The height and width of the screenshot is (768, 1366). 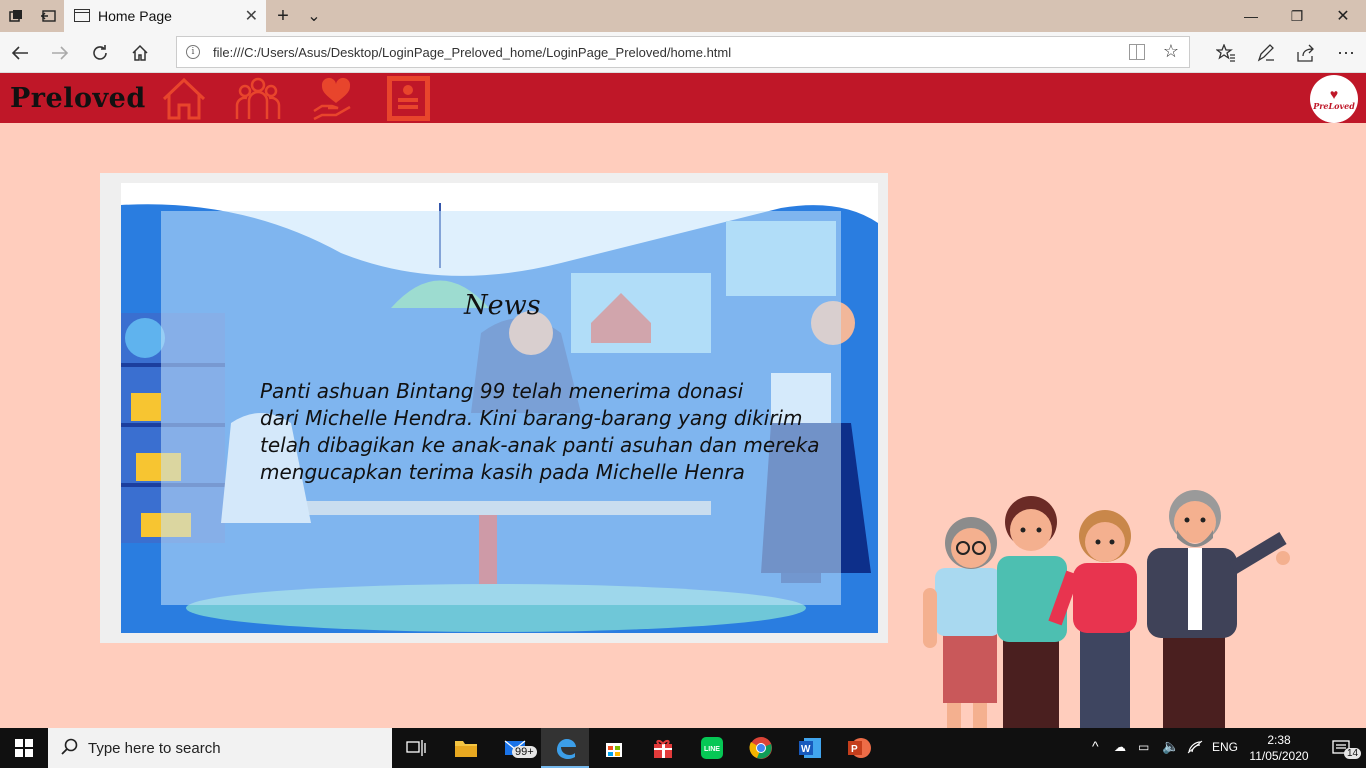 I want to click on svg-text: P, so click(x=854, y=749).